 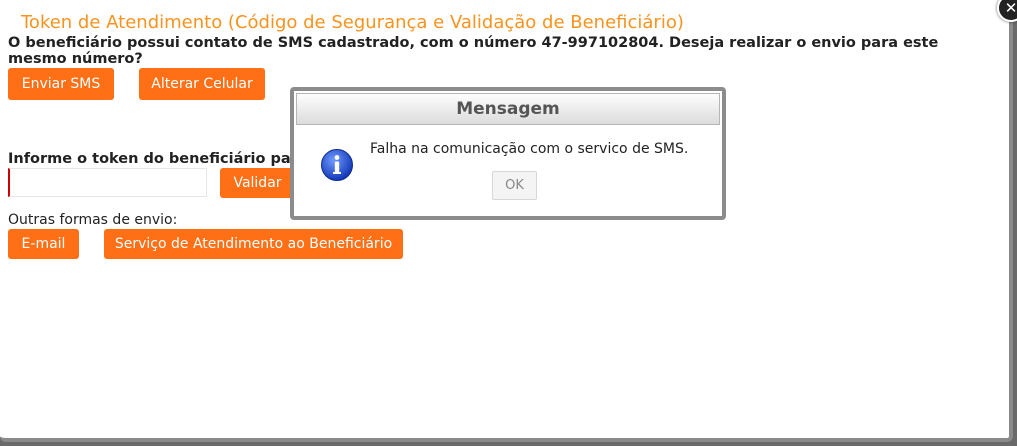 I want to click on info-icon, so click(x=337, y=165).